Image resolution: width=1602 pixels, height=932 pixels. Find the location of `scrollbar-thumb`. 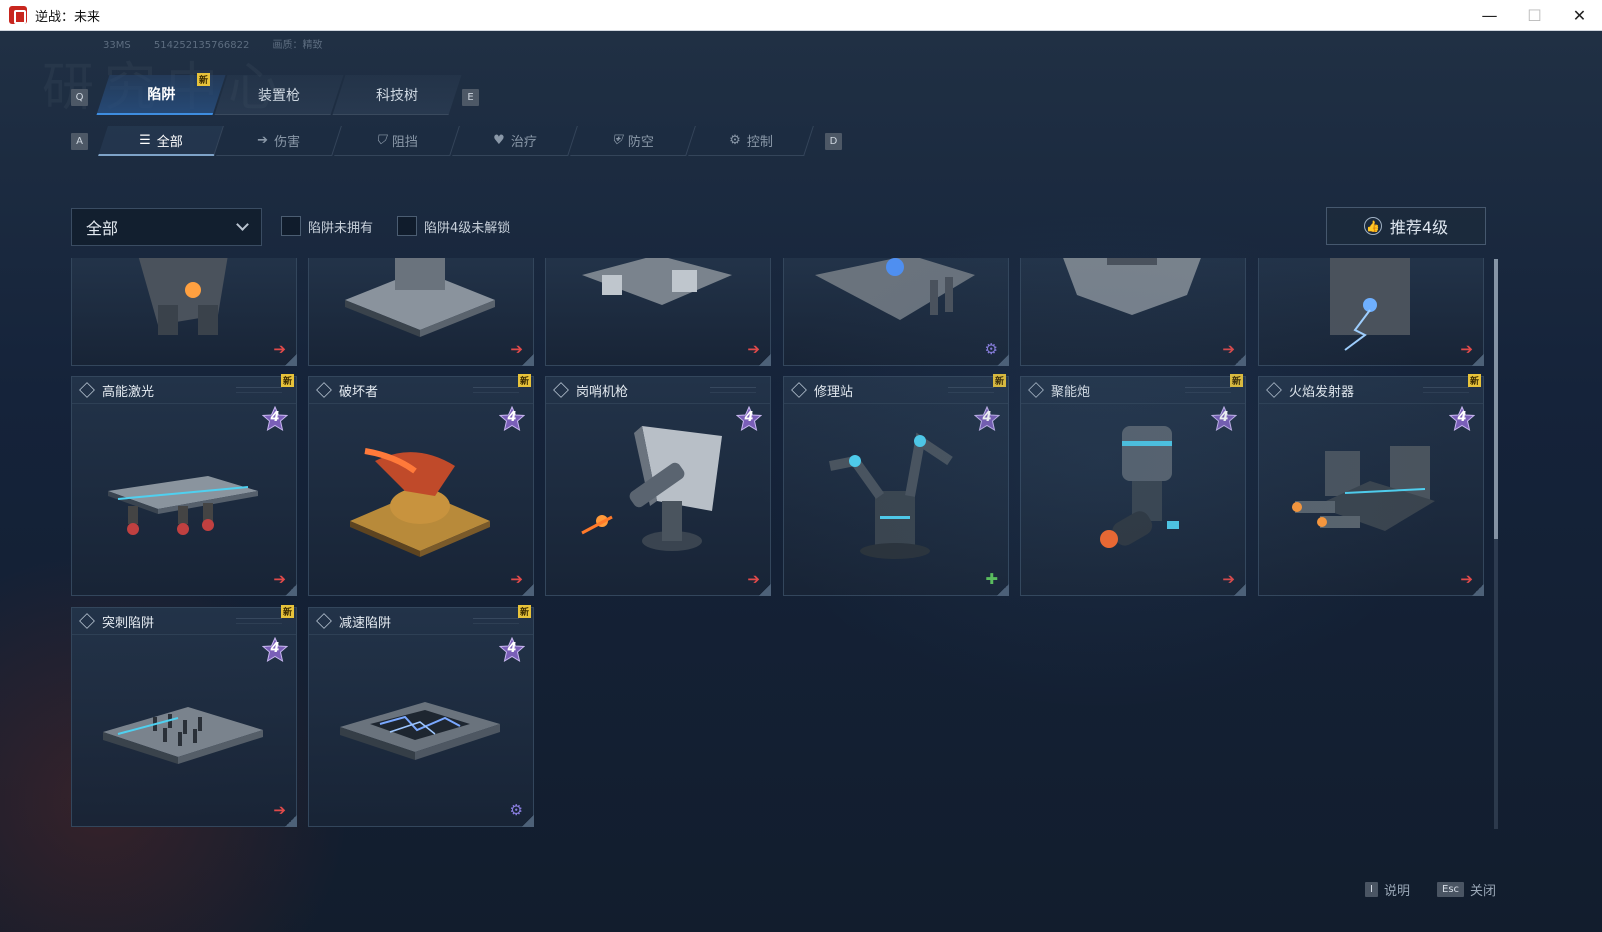

scrollbar-thumb is located at coordinates (1496, 399).